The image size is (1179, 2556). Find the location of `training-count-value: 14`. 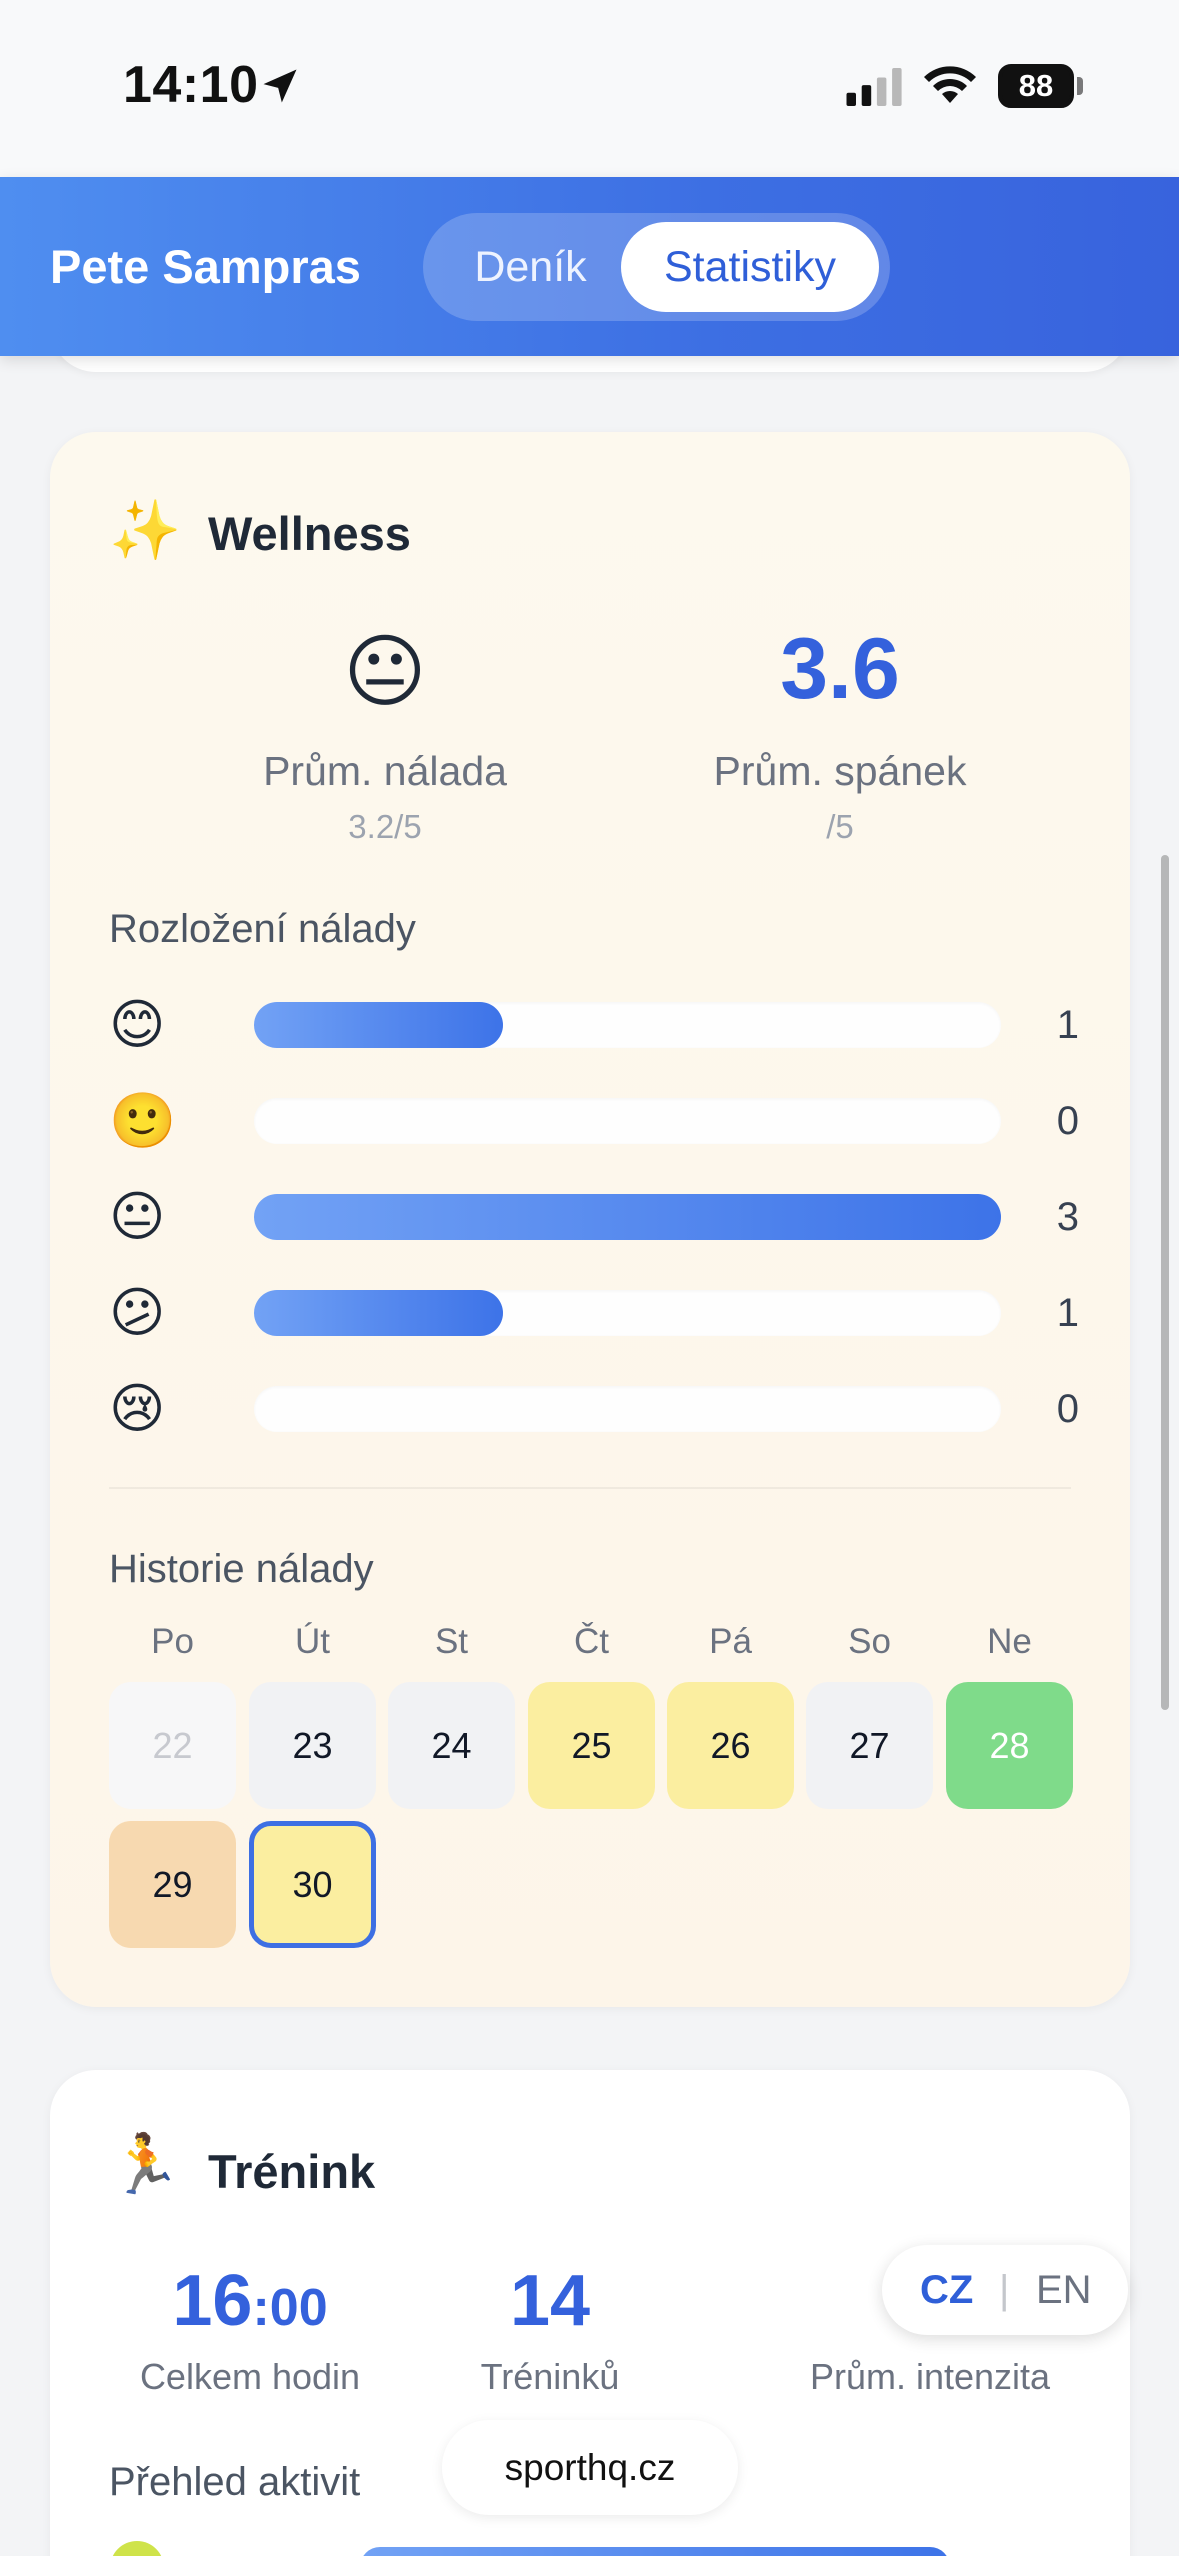

training-count-value: 14 is located at coordinates (550, 2301).